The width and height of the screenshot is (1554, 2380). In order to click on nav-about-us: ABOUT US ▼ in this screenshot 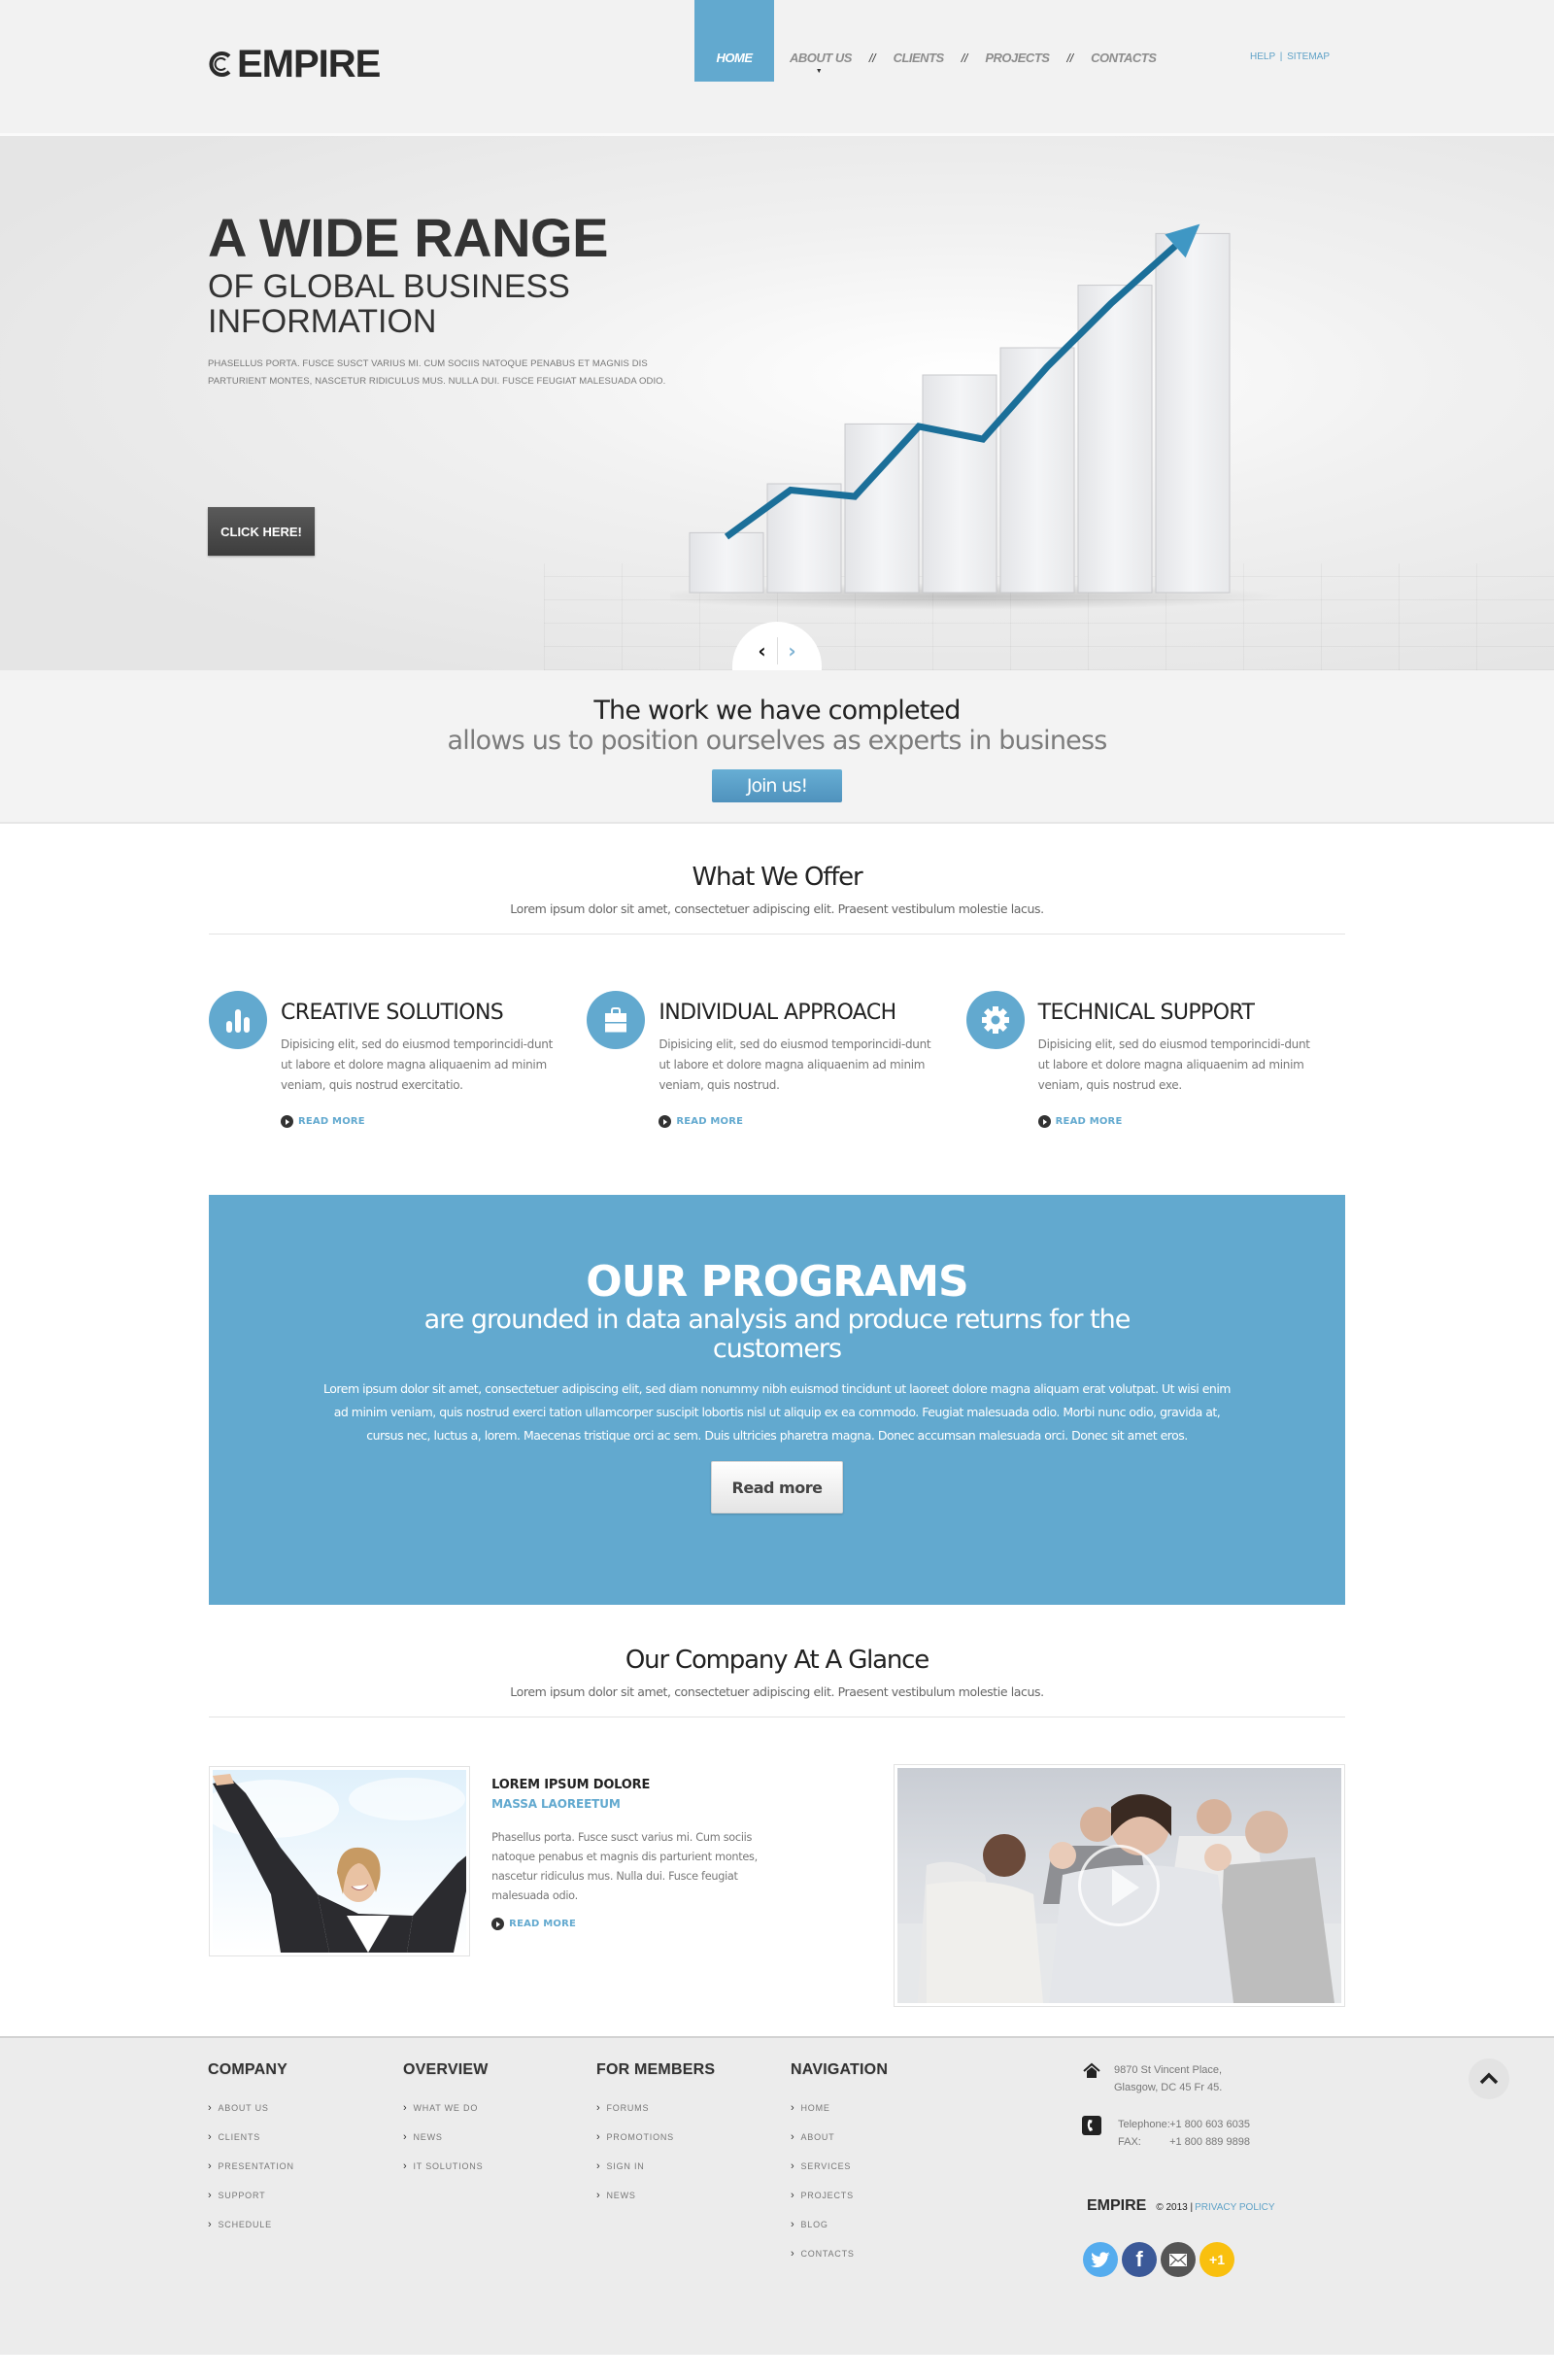, I will do `click(818, 41)`.